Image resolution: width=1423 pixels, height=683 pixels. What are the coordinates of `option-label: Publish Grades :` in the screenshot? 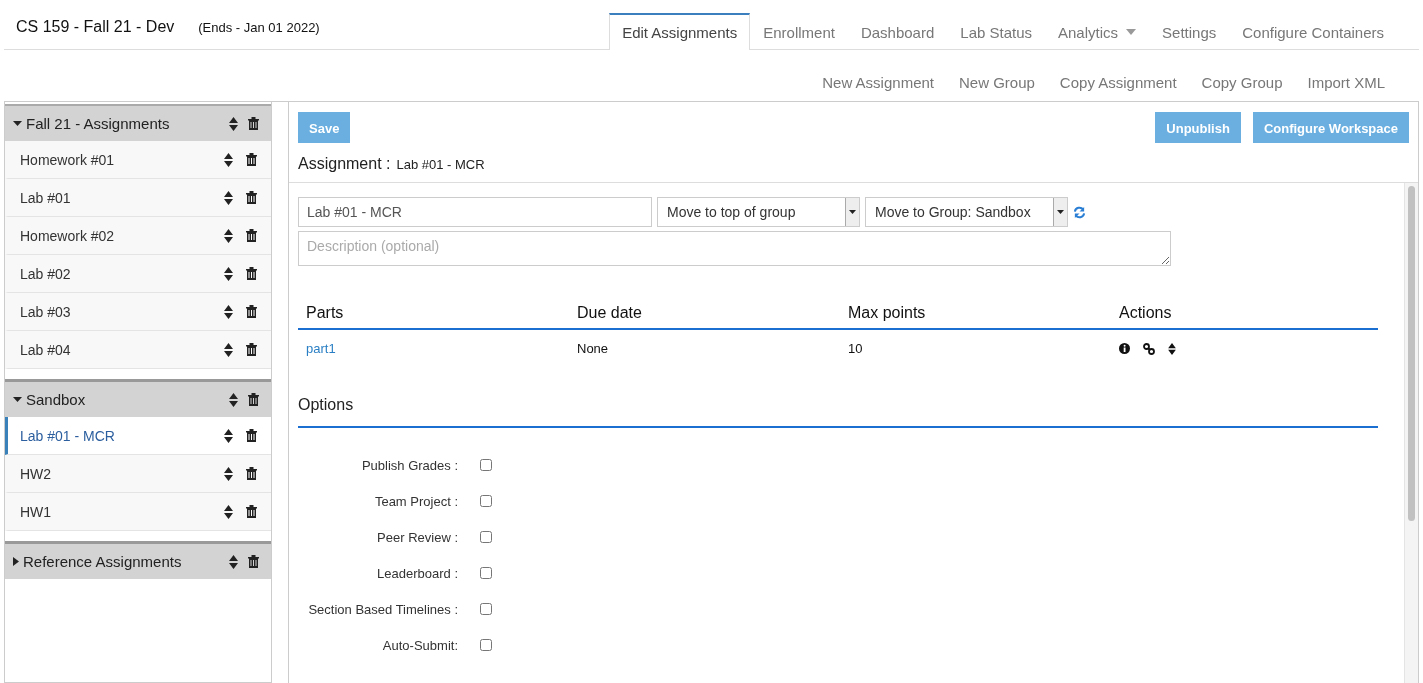 It's located at (409, 465).